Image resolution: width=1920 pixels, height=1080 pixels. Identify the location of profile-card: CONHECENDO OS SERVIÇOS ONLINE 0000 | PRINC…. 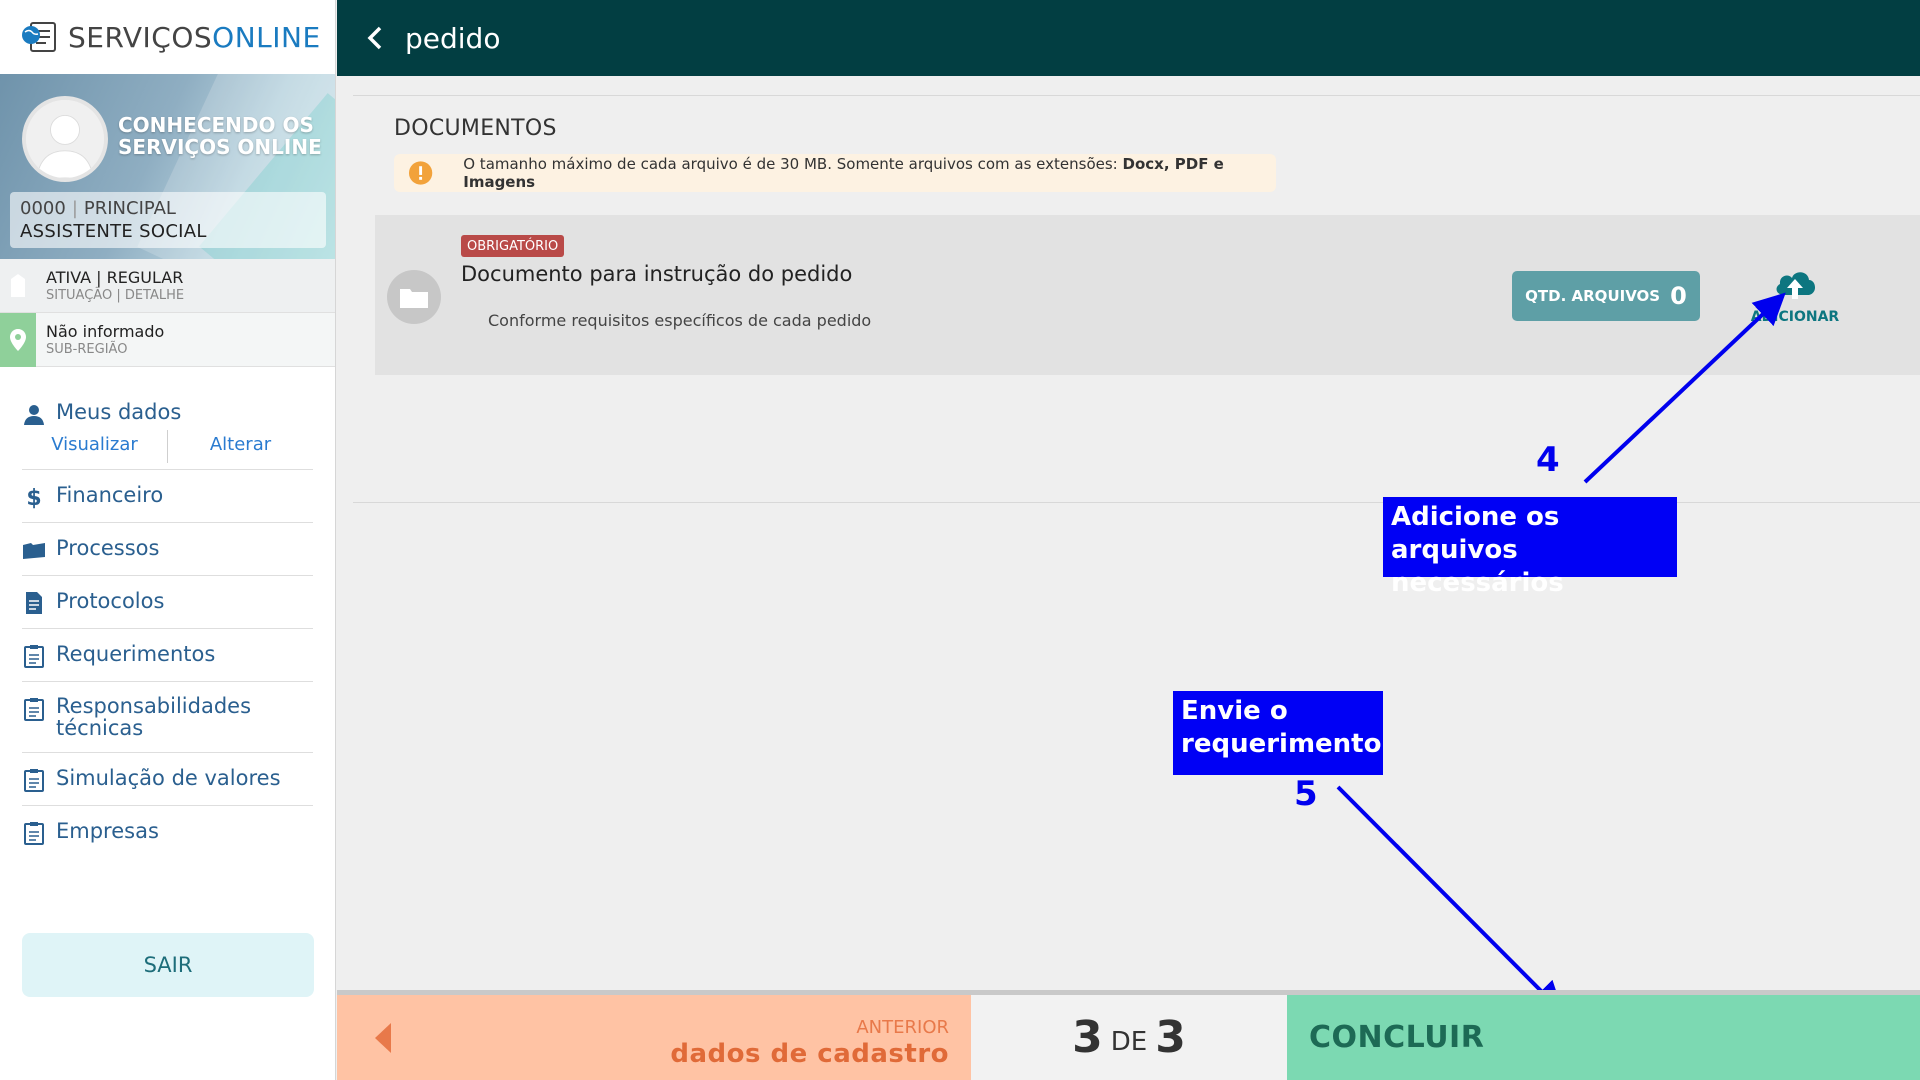
(167, 166).